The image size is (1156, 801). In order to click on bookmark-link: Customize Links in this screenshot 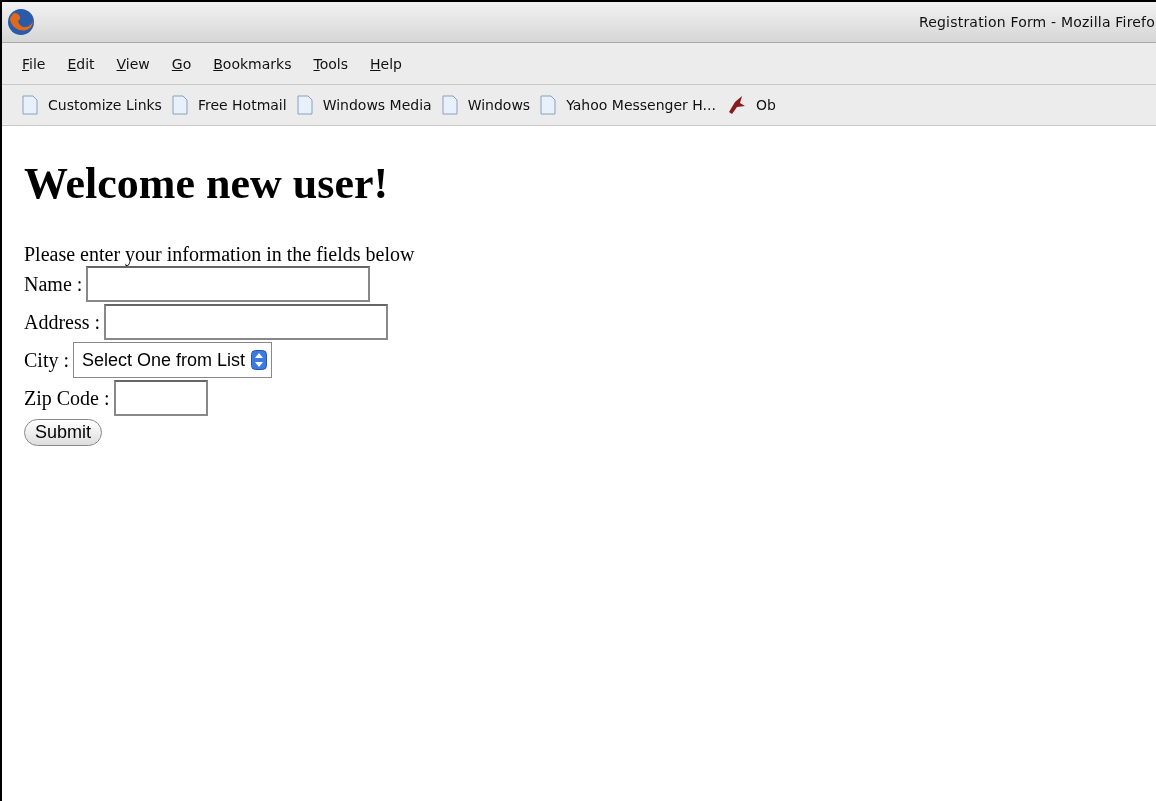, I will do `click(105, 105)`.